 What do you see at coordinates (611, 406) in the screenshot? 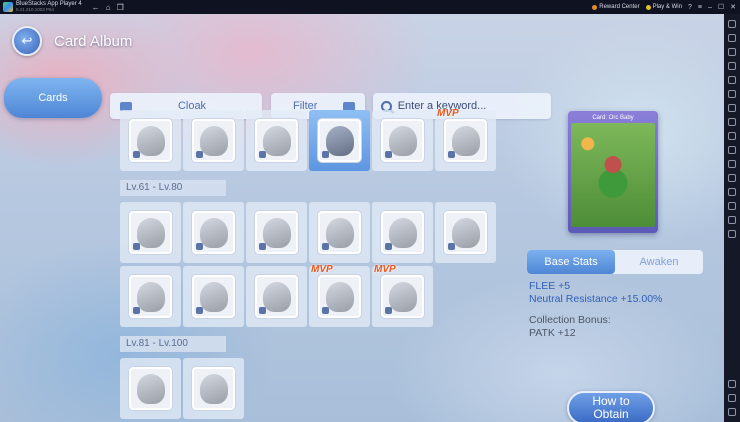
I see `how-to-obtain-button: How to Obtain` at bounding box center [611, 406].